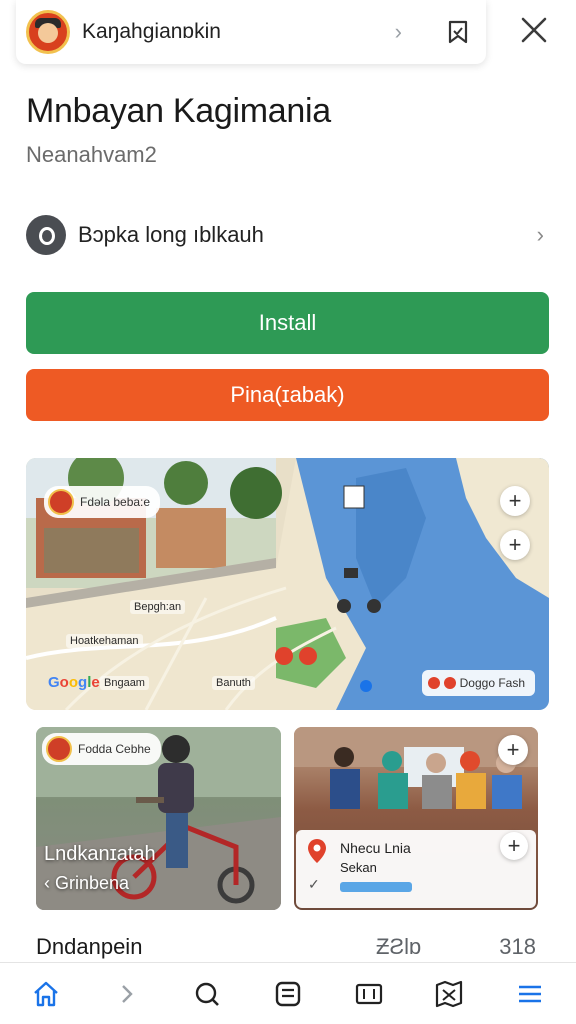  What do you see at coordinates (534, 30) in the screenshot?
I see `close-icon` at bounding box center [534, 30].